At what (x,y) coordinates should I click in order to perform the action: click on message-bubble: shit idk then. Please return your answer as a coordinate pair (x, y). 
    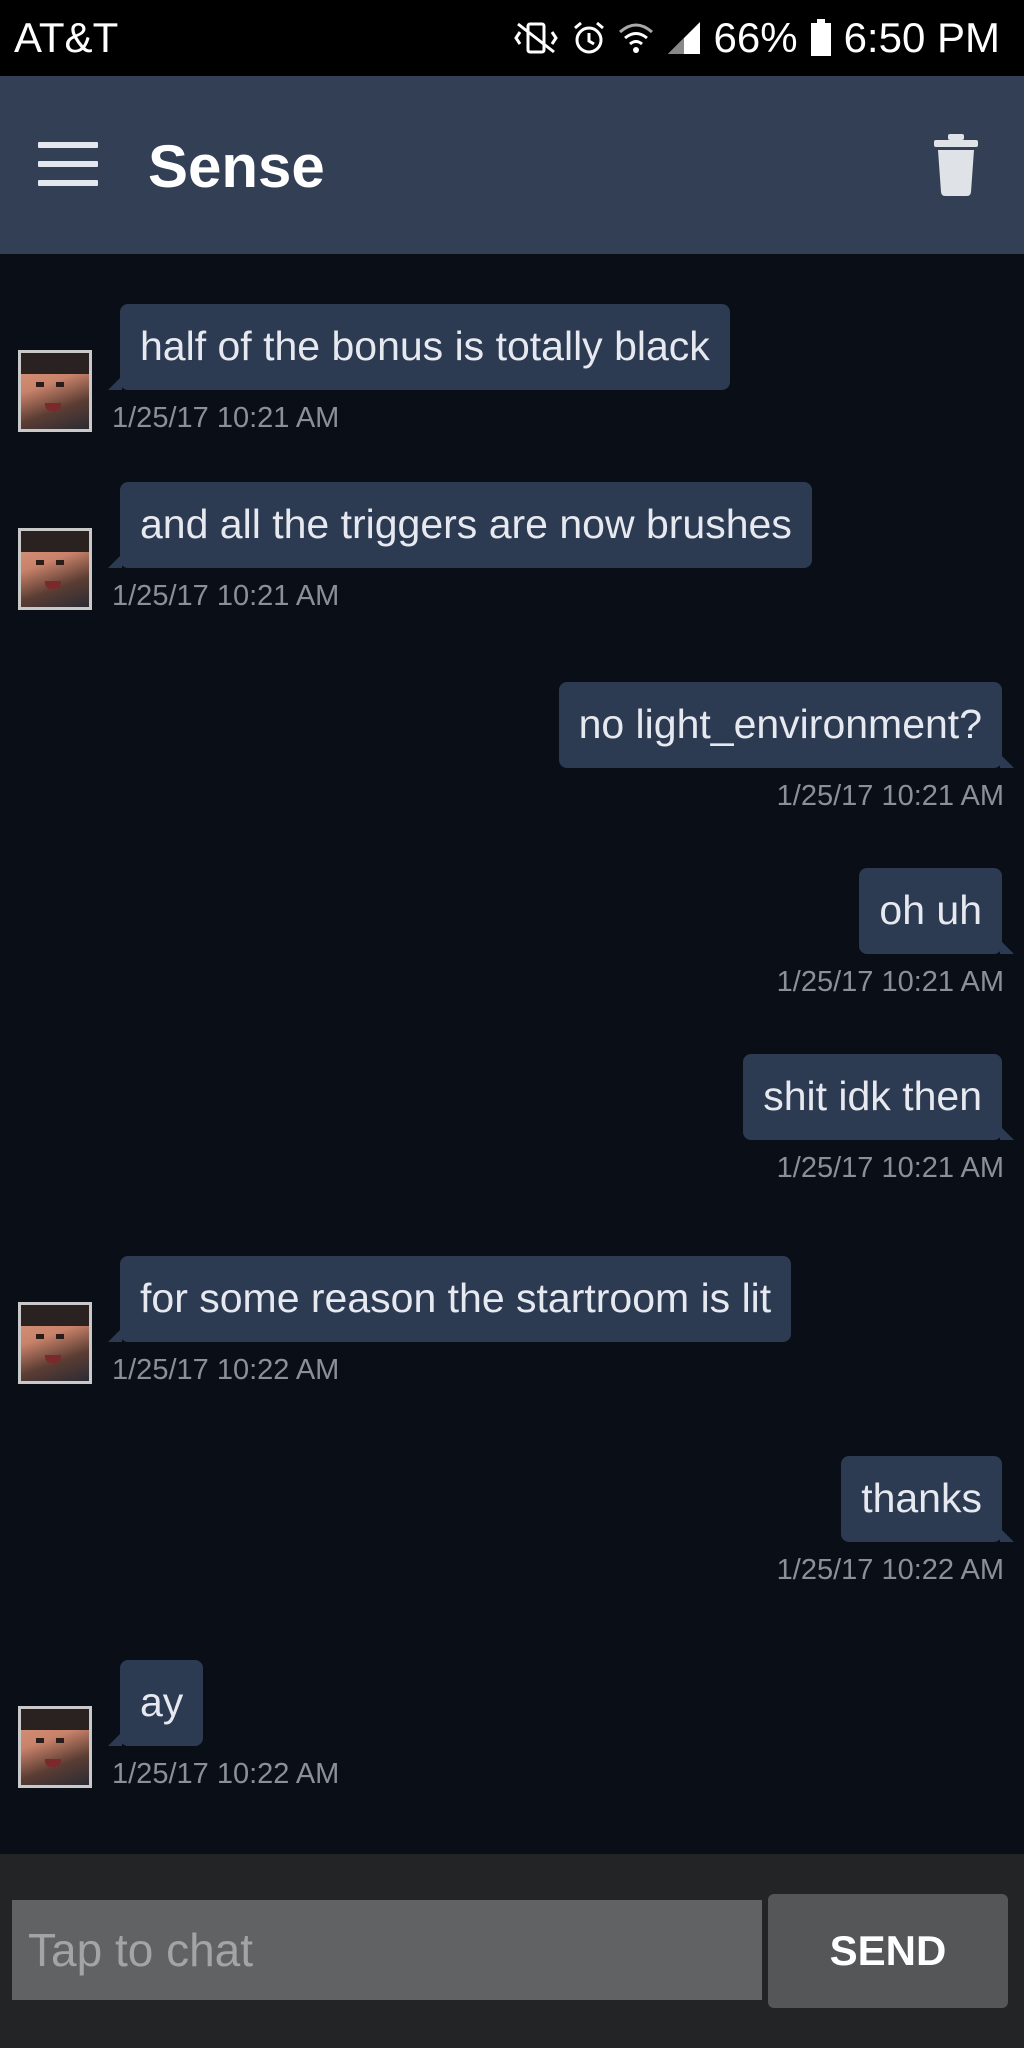
    Looking at the image, I should click on (878, 1097).